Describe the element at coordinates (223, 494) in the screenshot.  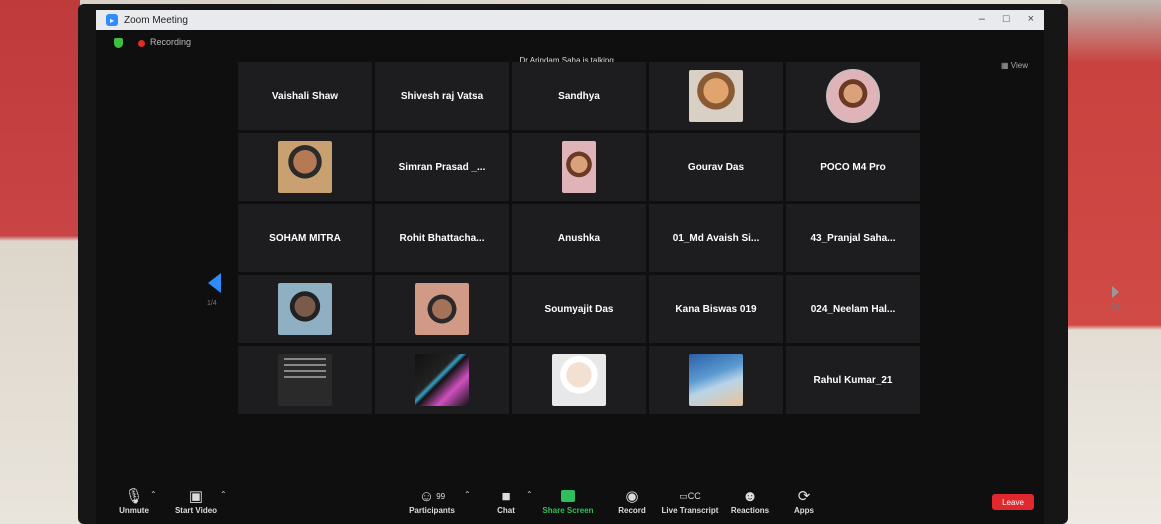
I see `video-options-chevron-icon: ⌃` at that location.